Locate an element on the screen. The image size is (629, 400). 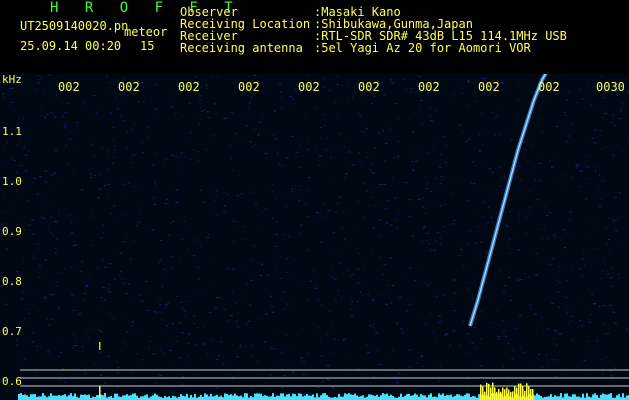
file-name: UT2509140020.pn is located at coordinates (74, 26).